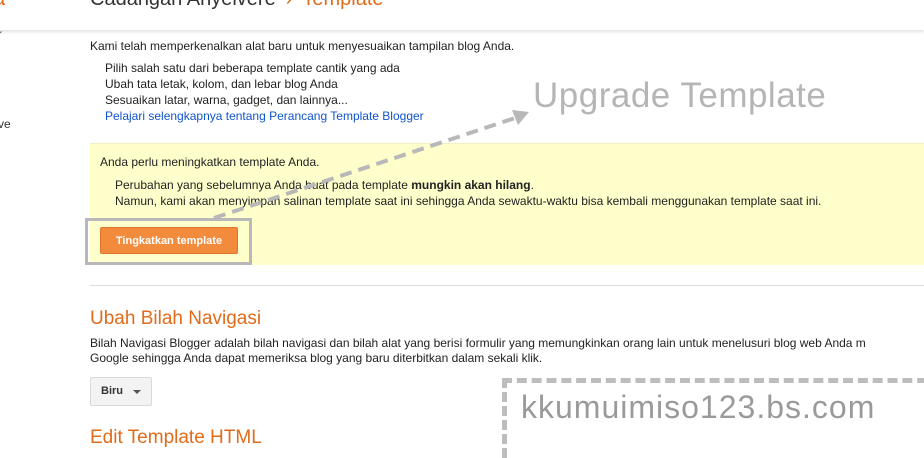  I want to click on navbar-style-dropdown: Biru, so click(121, 391).